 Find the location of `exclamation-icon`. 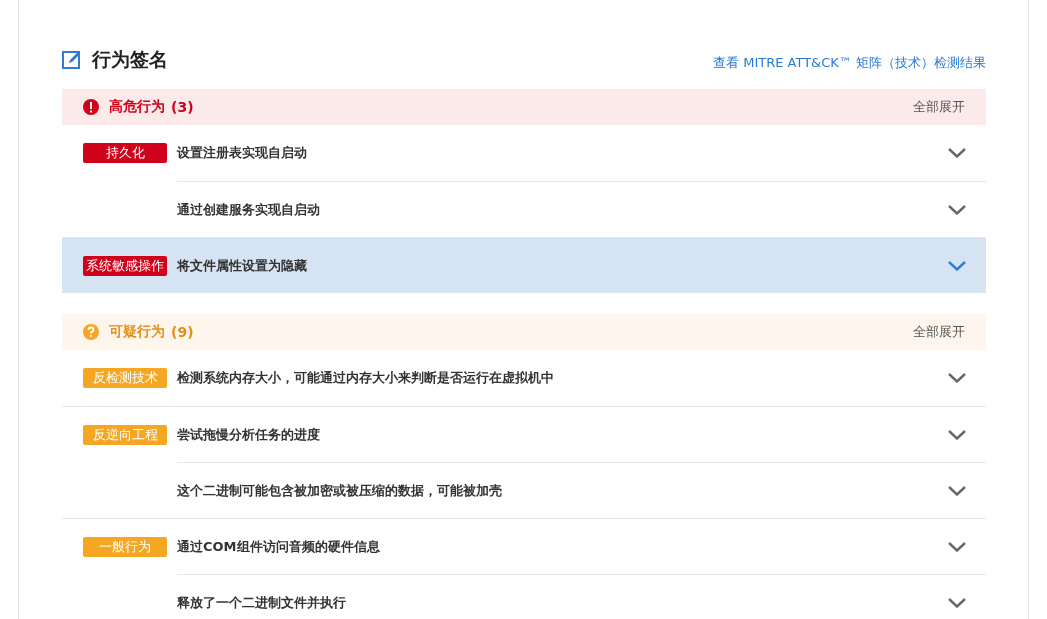

exclamation-icon is located at coordinates (91, 107).